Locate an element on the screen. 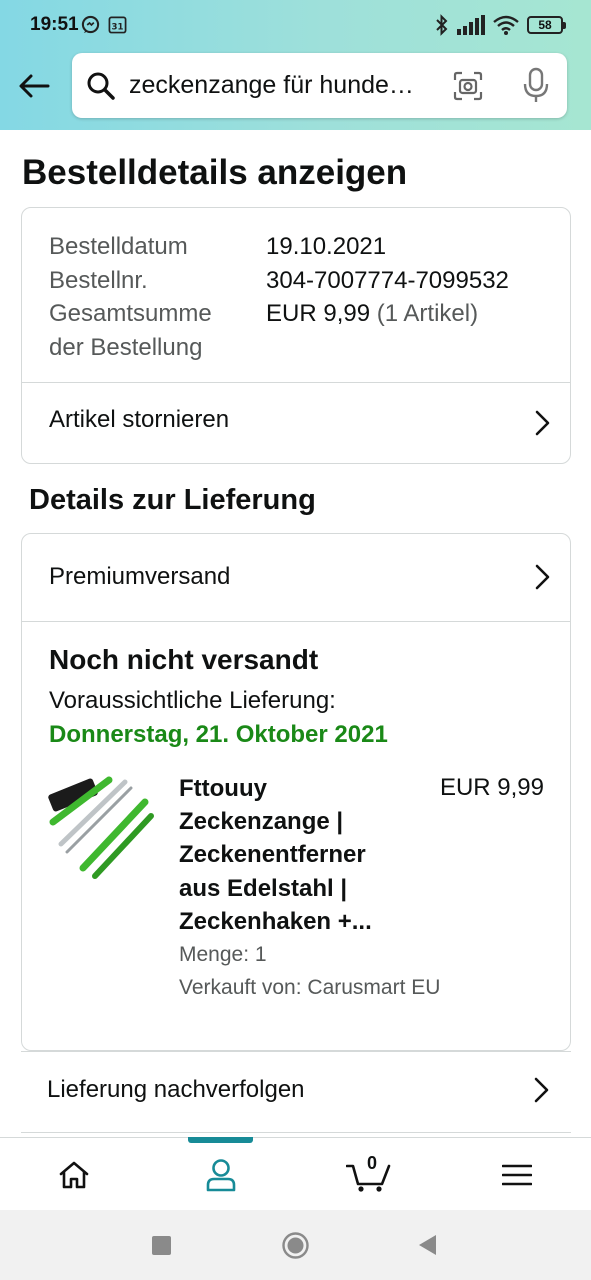 This screenshot has width=591, height=1280. order-number-label: Bestellnr. is located at coordinates (98, 280).